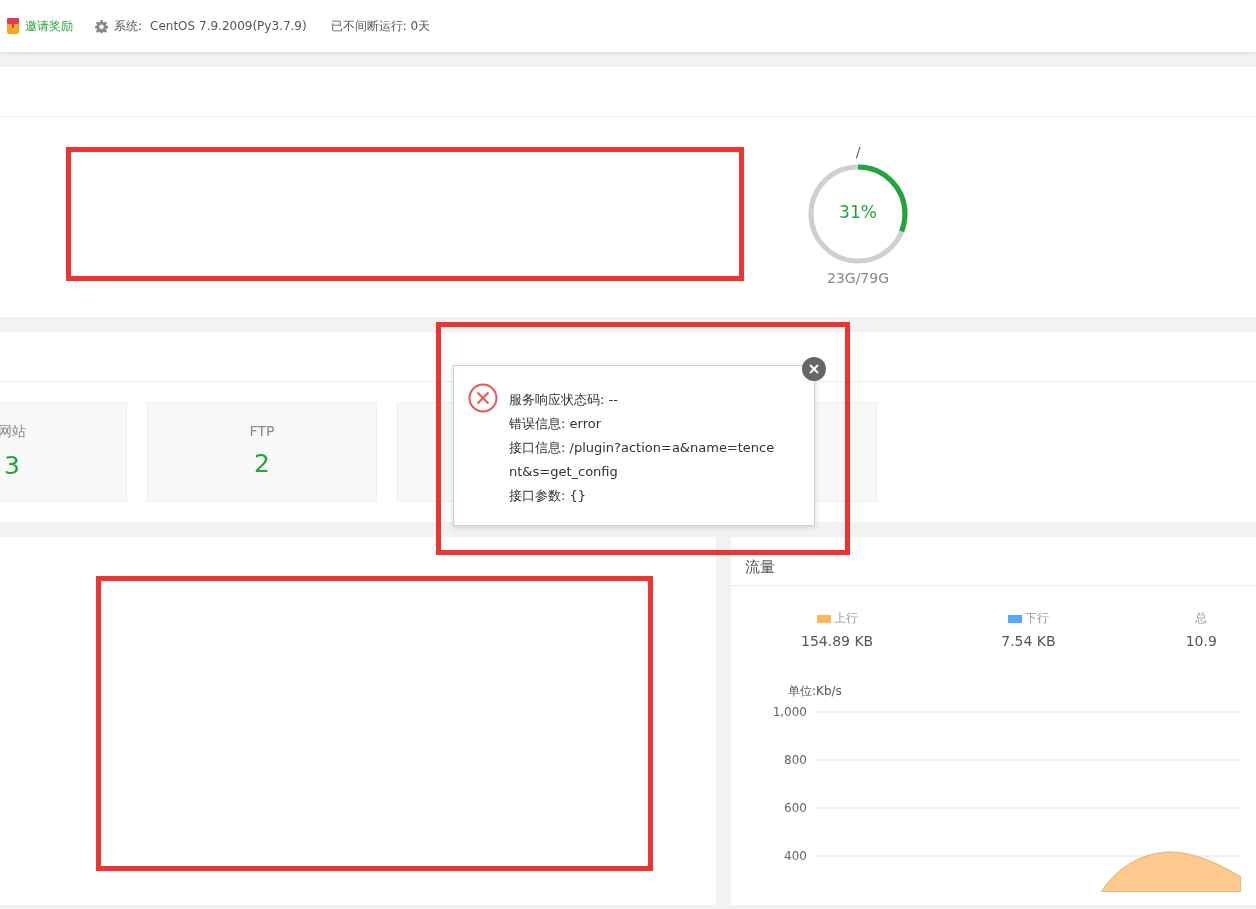 The height and width of the screenshot is (909, 1256). What do you see at coordinates (262, 431) in the screenshot?
I see `stat-label: FTP` at bounding box center [262, 431].